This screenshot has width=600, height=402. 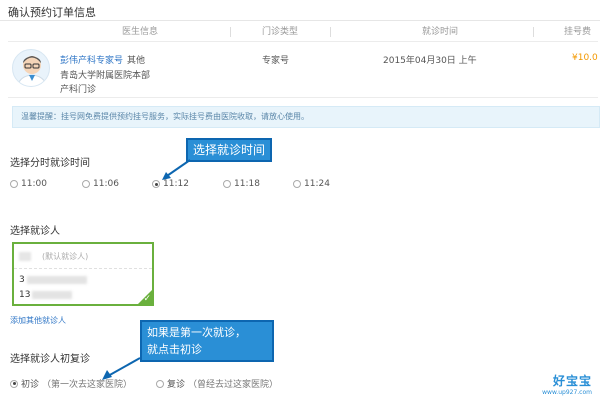 I want to click on visit-time-value: 2015年04月30日 上午, so click(x=430, y=61).